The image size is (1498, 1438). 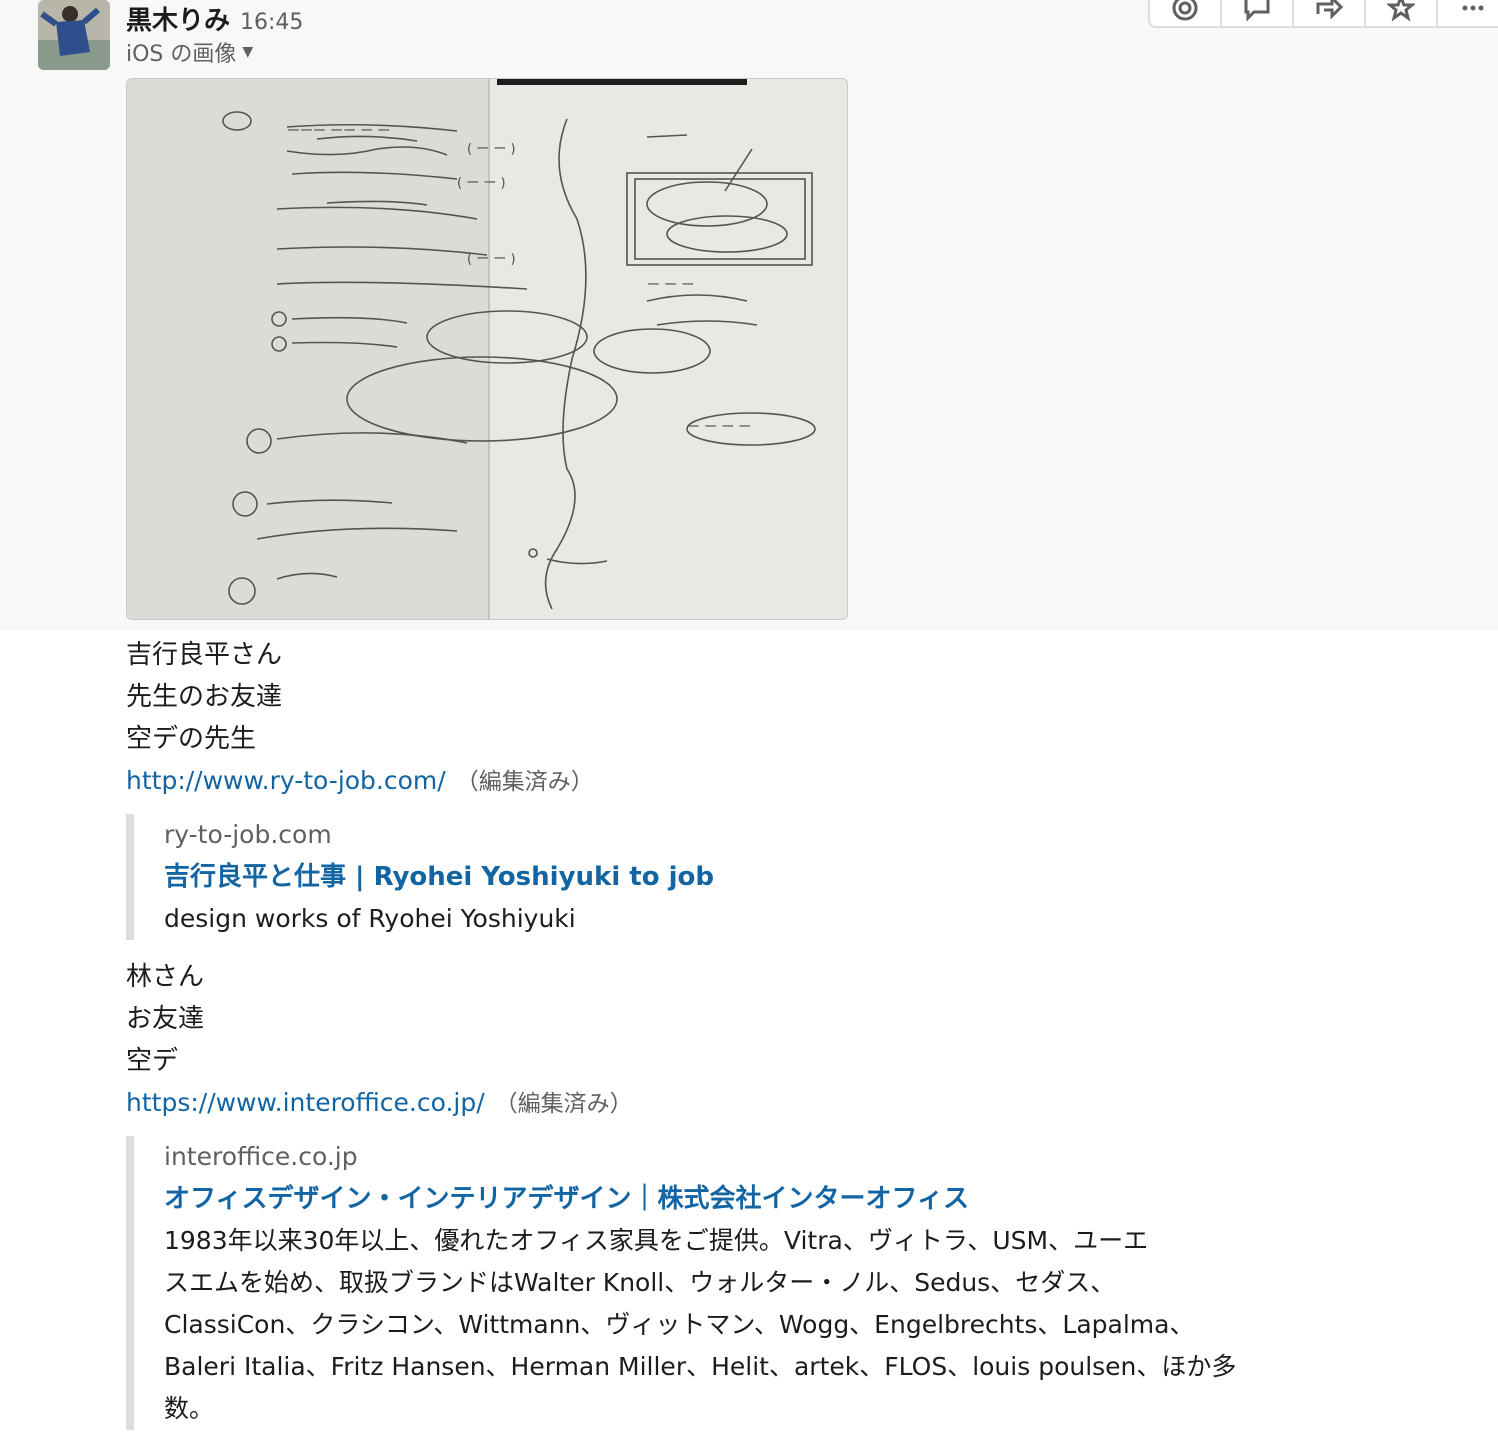 I want to click on message-line: 空デ, so click(x=152, y=1061).